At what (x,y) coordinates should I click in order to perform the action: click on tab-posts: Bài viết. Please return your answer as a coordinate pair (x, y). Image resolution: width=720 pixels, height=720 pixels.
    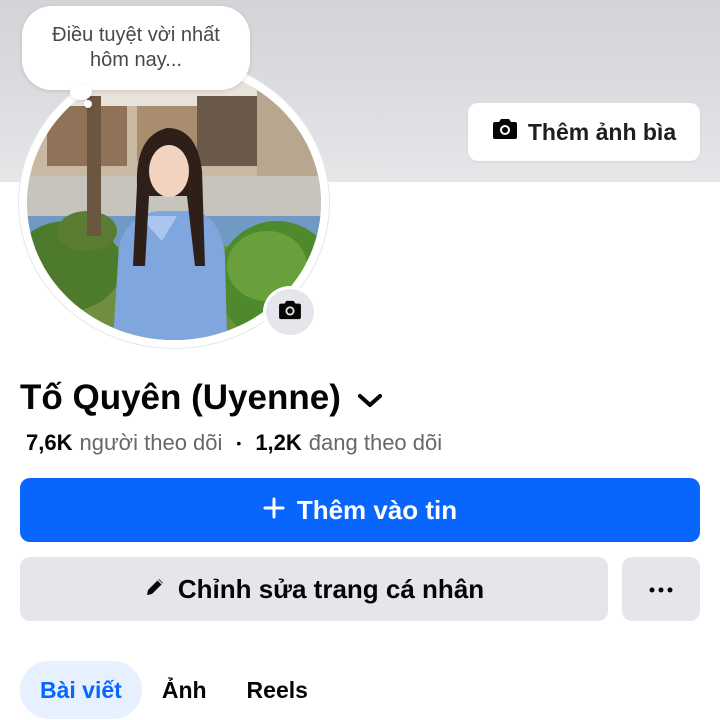
    Looking at the image, I should click on (81, 690).